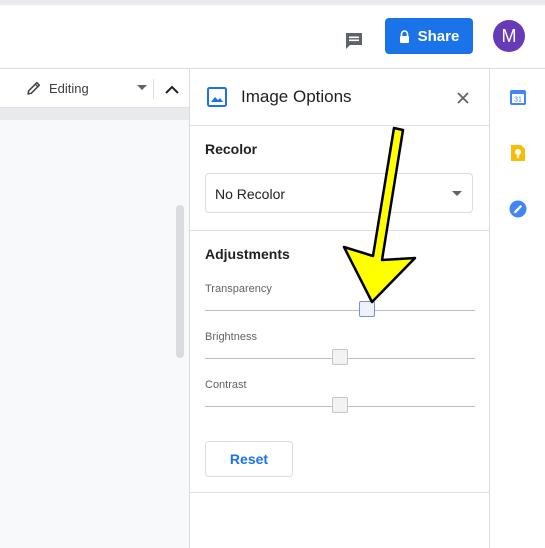 Image resolution: width=545 pixels, height=548 pixels. I want to click on comment-icon, so click(354, 41).